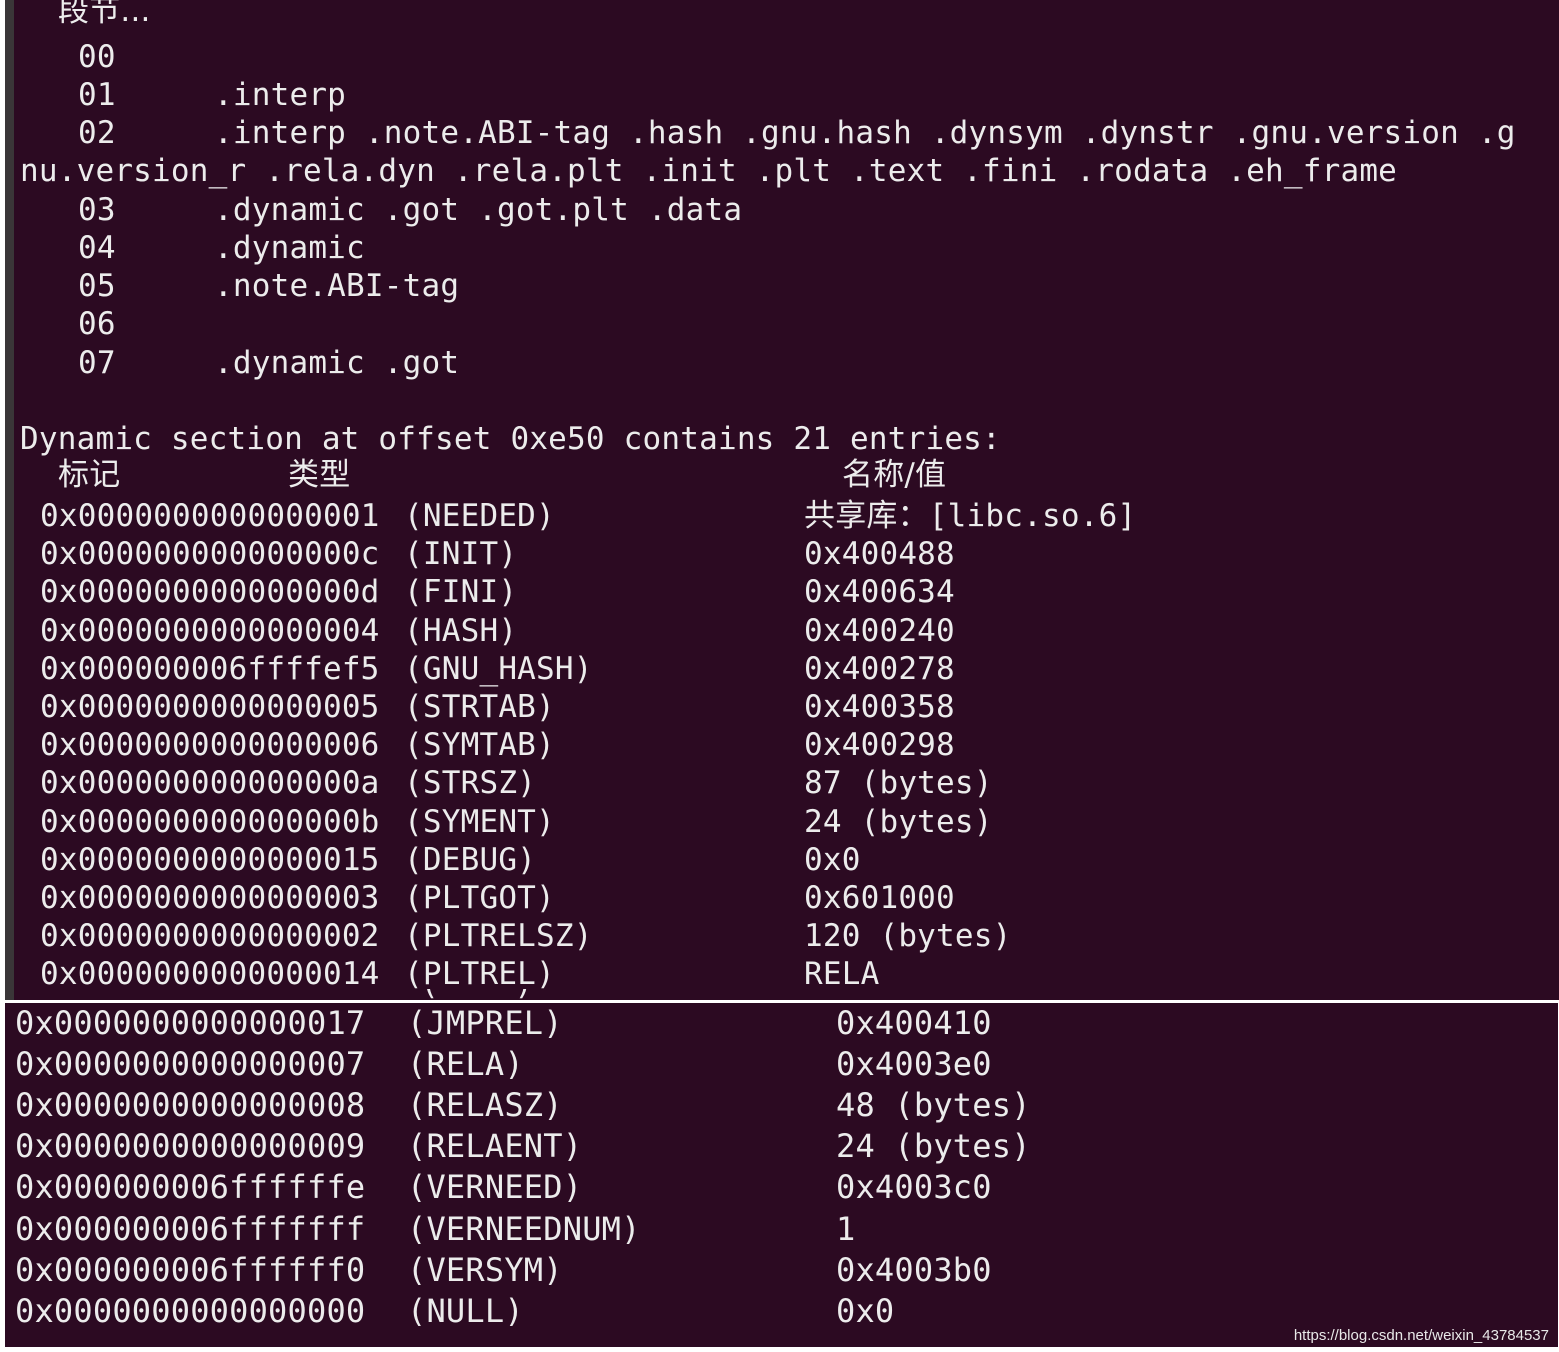  I want to click on dynamic-entry-tag: 0x0000000000000009, so click(190, 1146).